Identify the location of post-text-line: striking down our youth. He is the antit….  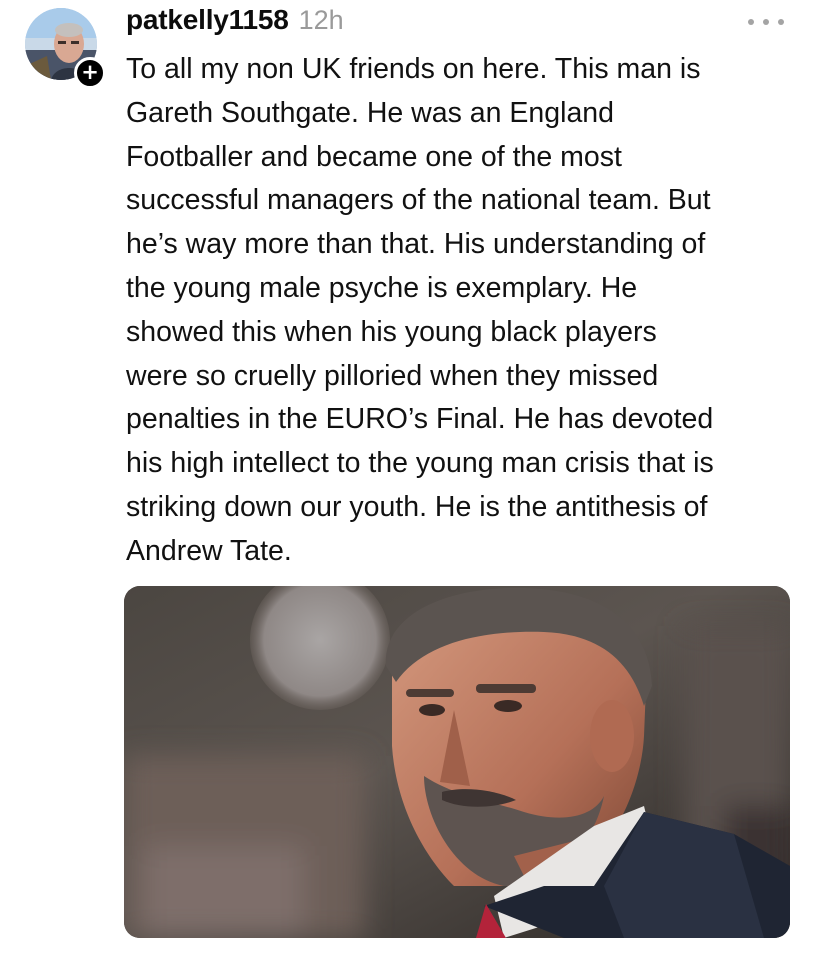
(417, 506).